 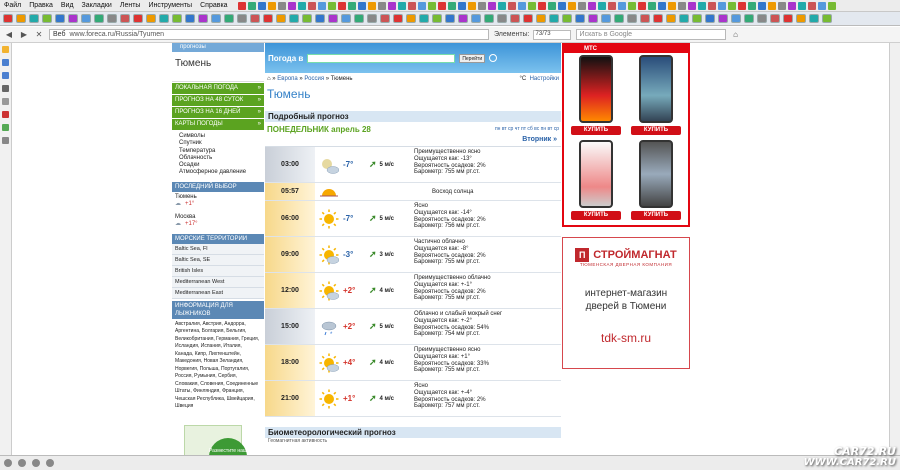 I want to click on next-day-link: Вторник », so click(x=413, y=141).